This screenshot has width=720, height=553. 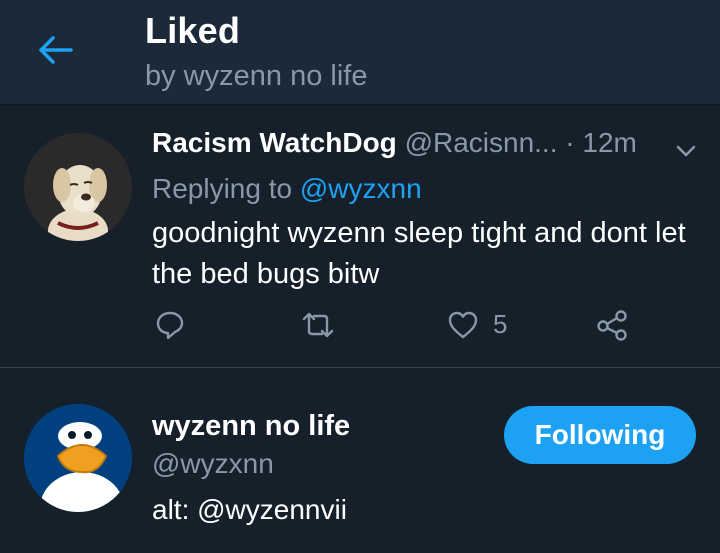 What do you see at coordinates (500, 324) in the screenshot?
I see `like-count: 5` at bounding box center [500, 324].